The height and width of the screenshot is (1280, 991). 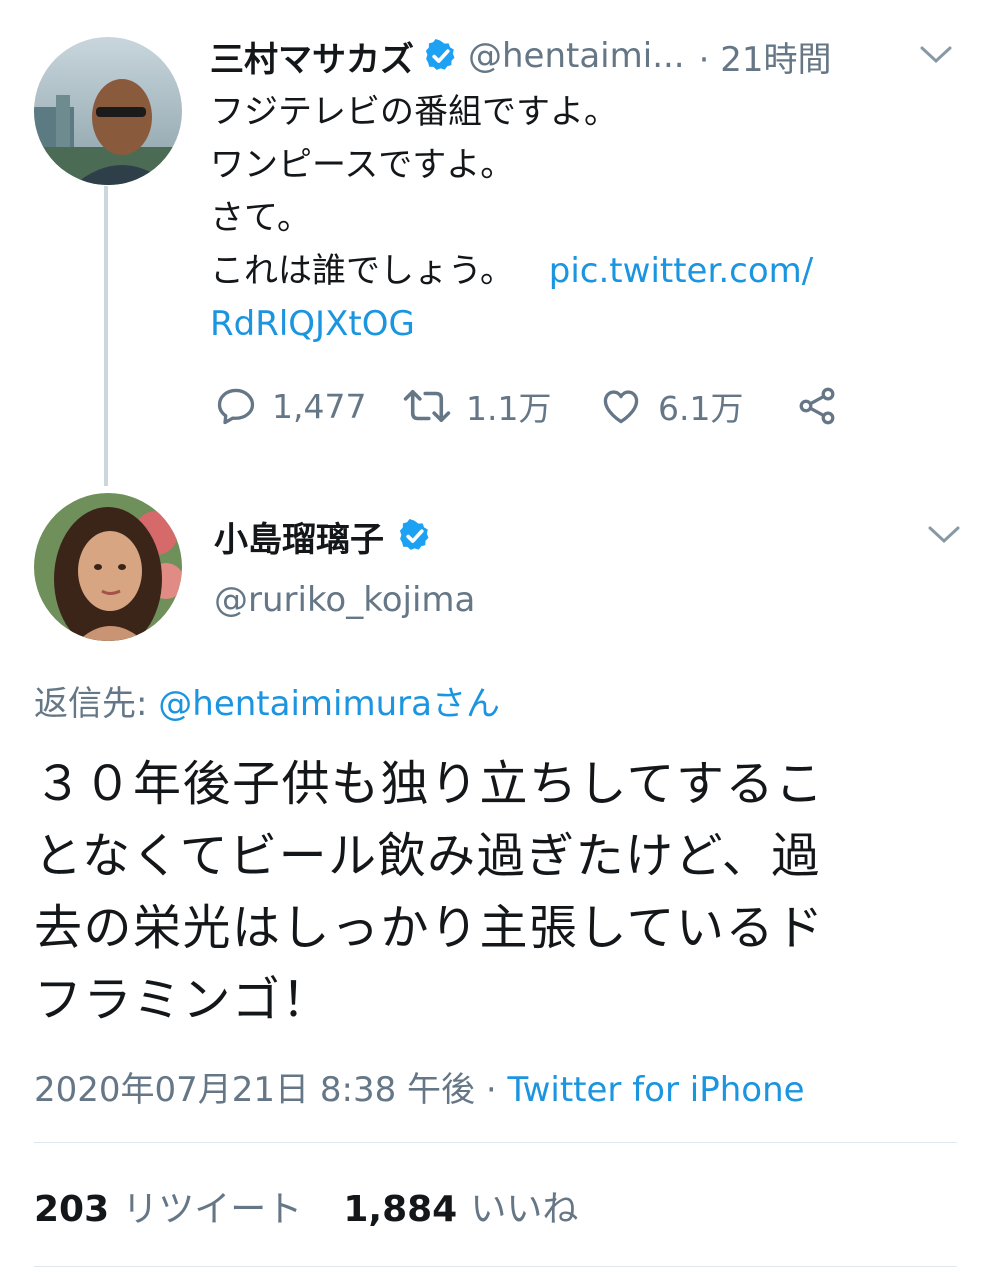 What do you see at coordinates (236, 406) in the screenshot?
I see `reply-icon` at bounding box center [236, 406].